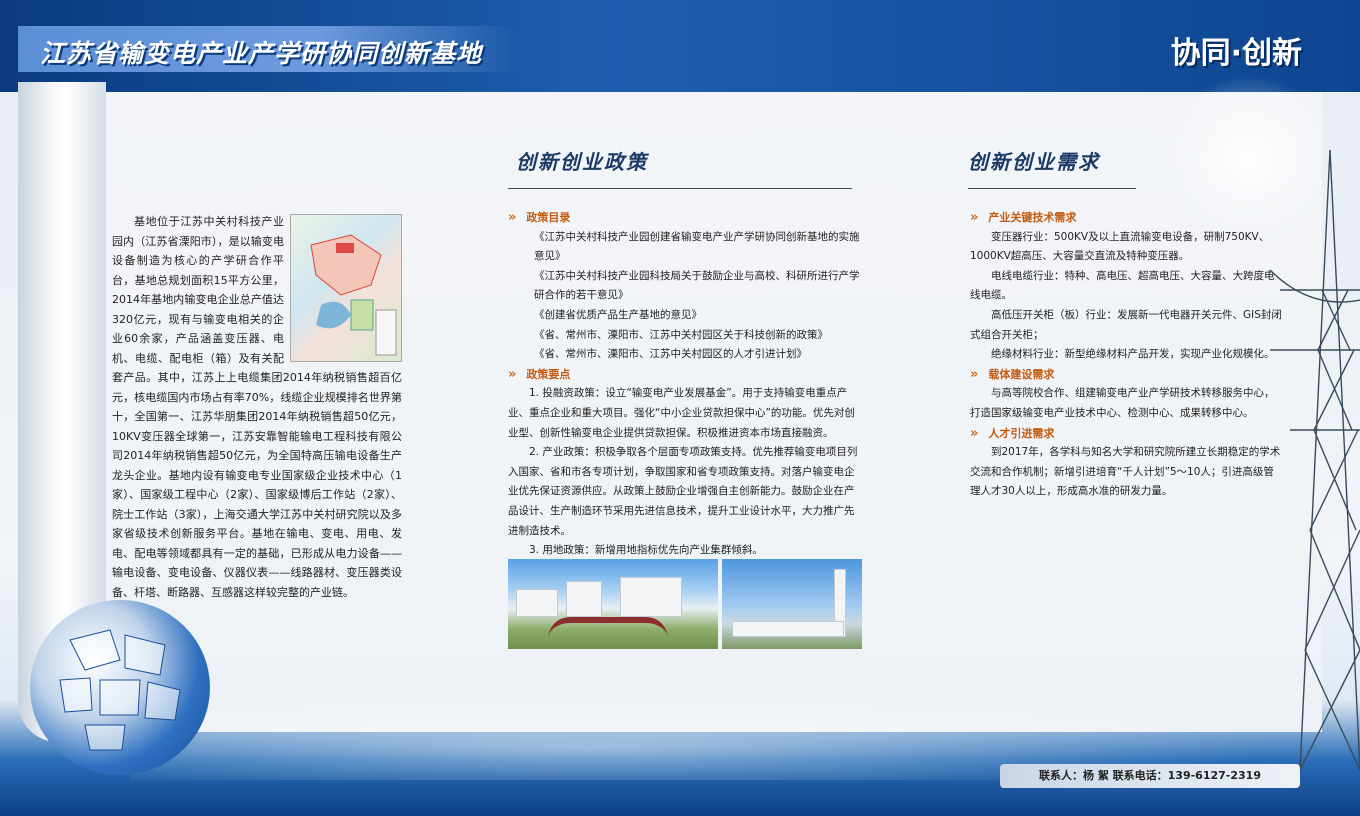  What do you see at coordinates (1315, 460) in the screenshot?
I see `power-tower-icon` at bounding box center [1315, 460].